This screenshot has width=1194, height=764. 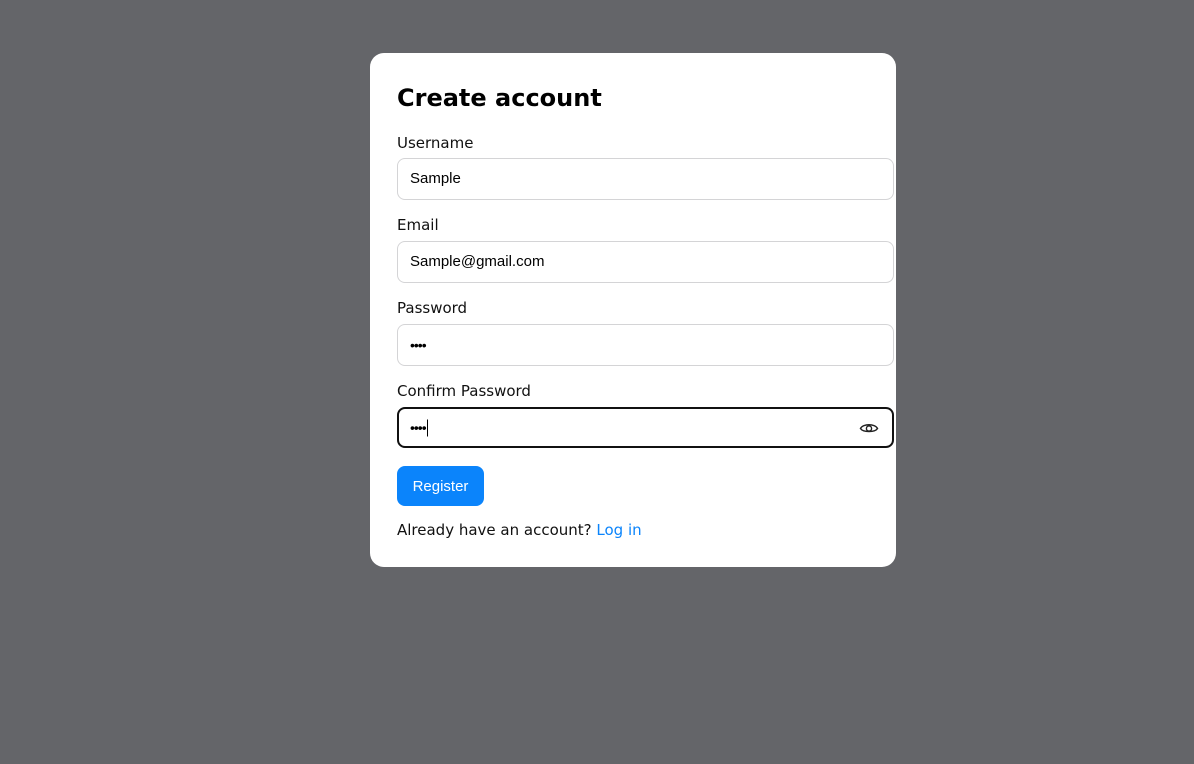 What do you see at coordinates (477, 261) in the screenshot?
I see `email-value: Sample@gmail.com` at bounding box center [477, 261].